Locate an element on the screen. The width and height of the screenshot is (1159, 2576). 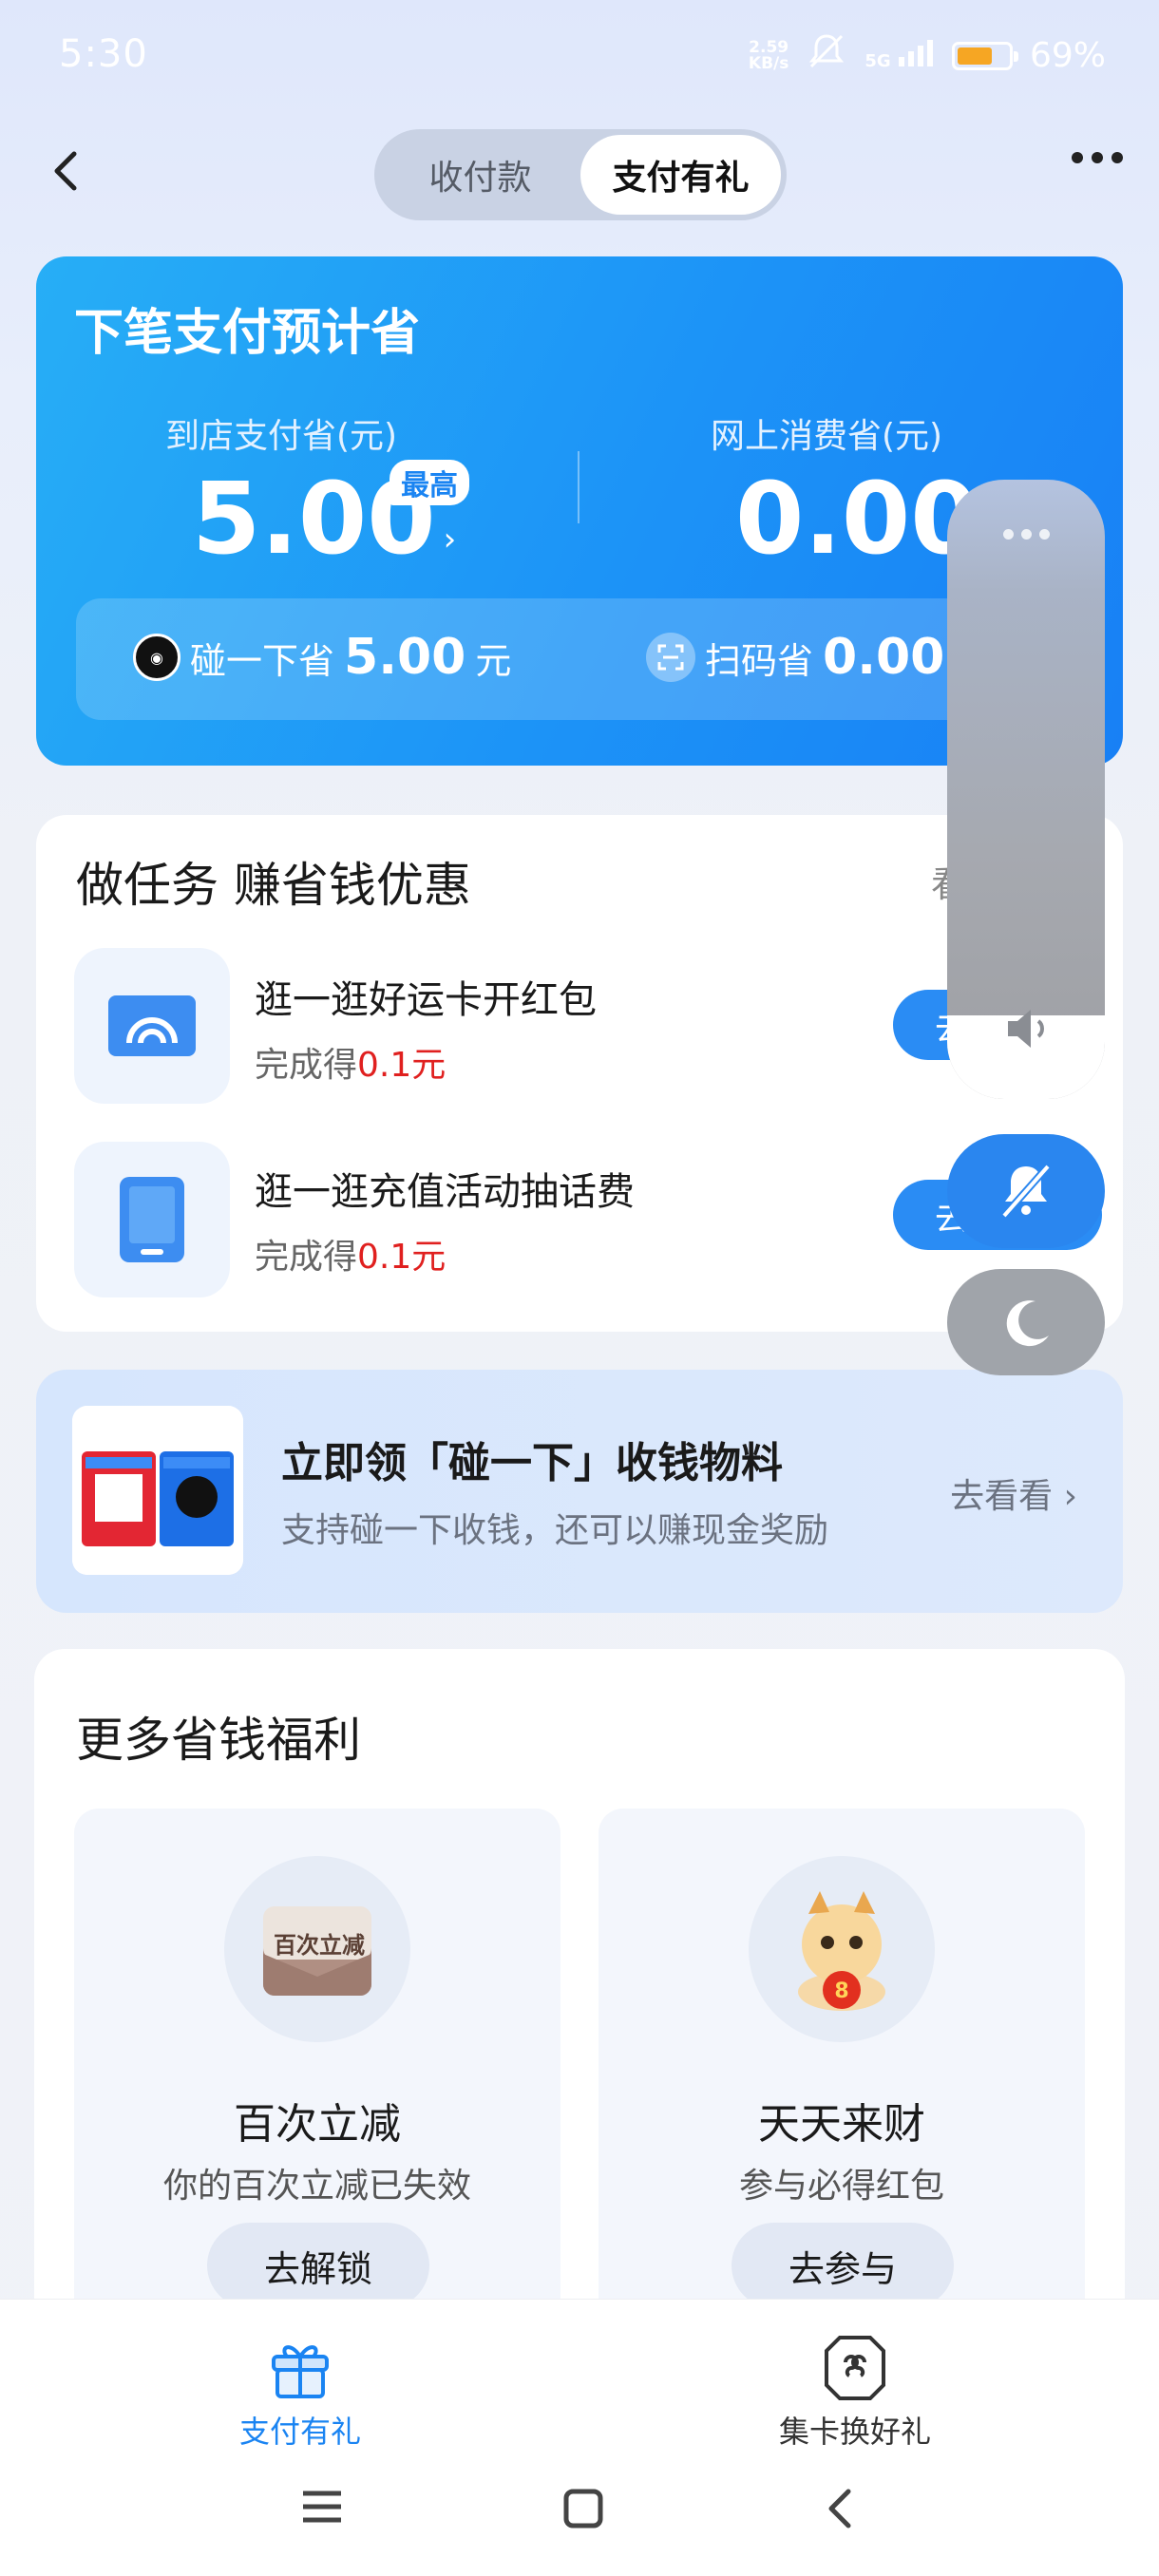
join-button: 去参与 is located at coordinates (843, 2265).